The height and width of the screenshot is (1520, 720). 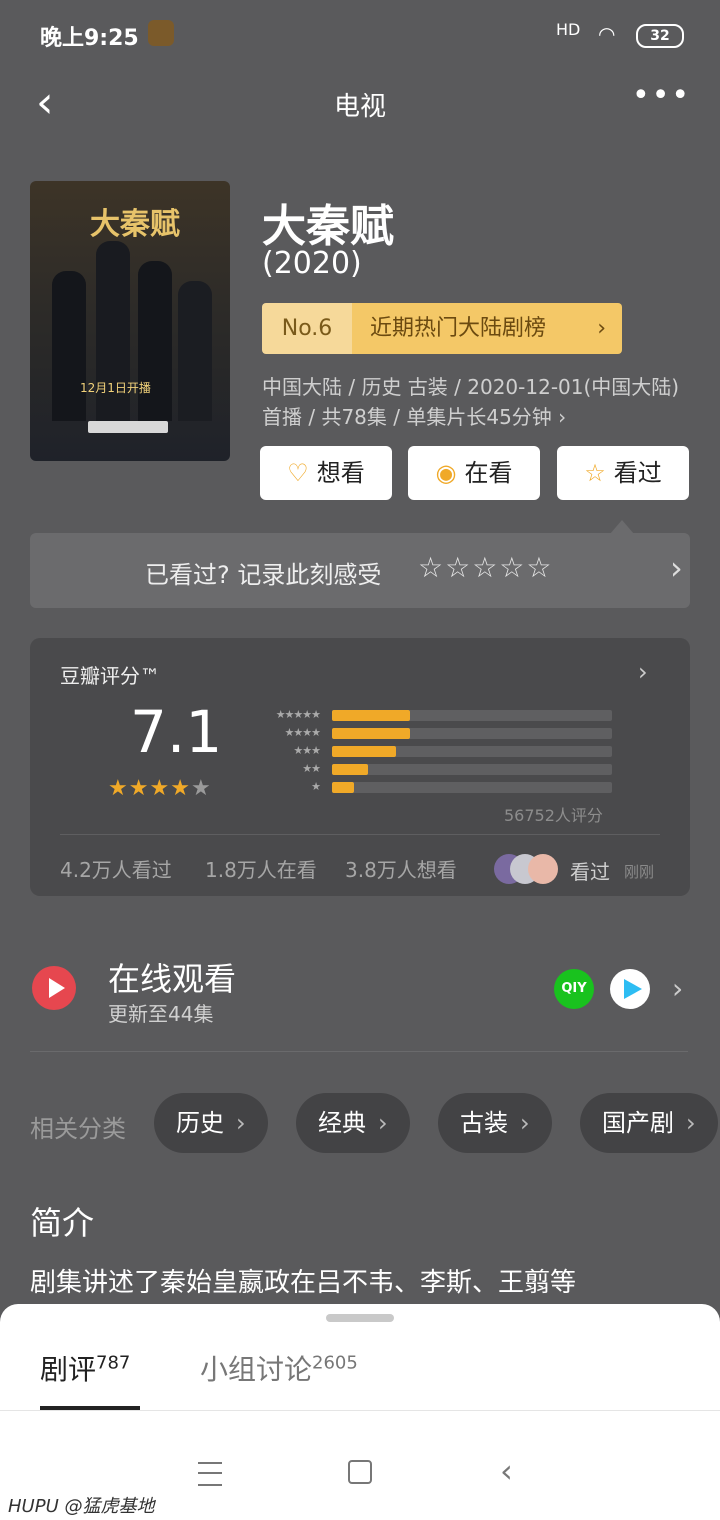 I want to click on heart-plus-icon: ♡, so click(x=298, y=473).